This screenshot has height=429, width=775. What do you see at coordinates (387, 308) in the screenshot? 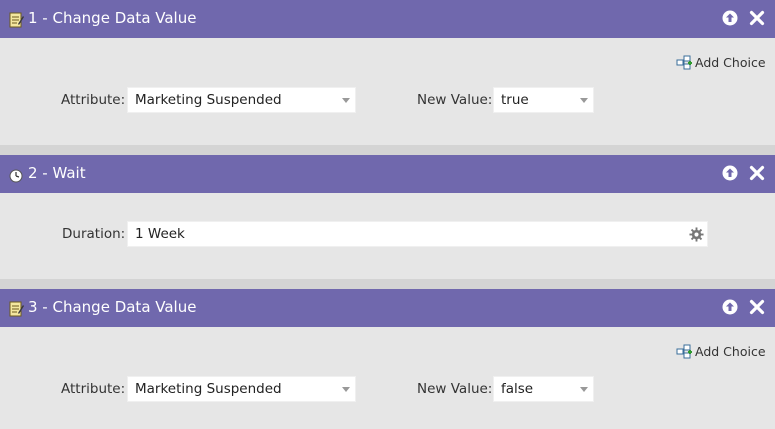
I see `step-header: 3 - Change Data Value` at bounding box center [387, 308].